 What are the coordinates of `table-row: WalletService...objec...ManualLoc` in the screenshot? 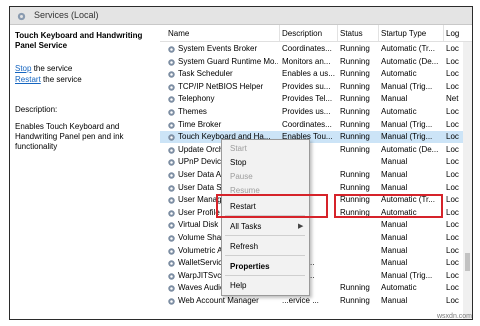 It's located at (316, 263).